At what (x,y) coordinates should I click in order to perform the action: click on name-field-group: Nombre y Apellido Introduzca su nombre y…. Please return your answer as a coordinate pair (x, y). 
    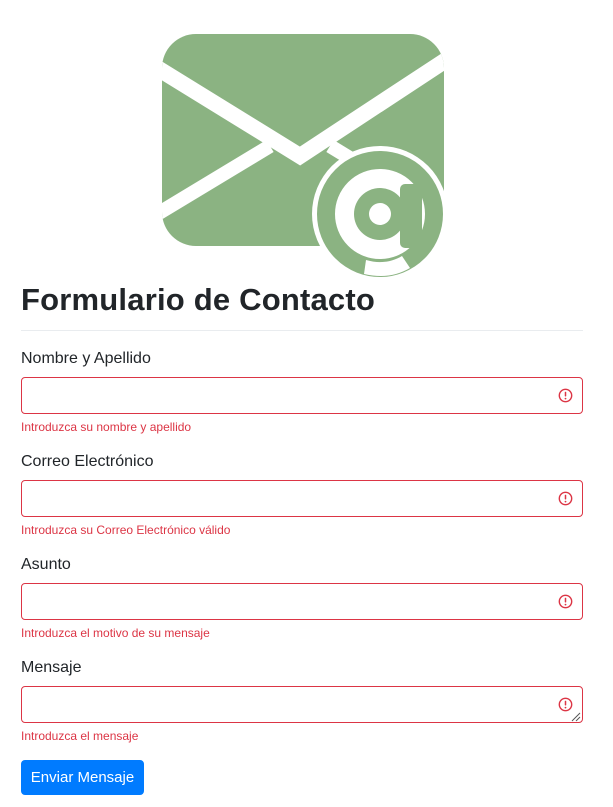
    Looking at the image, I should click on (302, 391).